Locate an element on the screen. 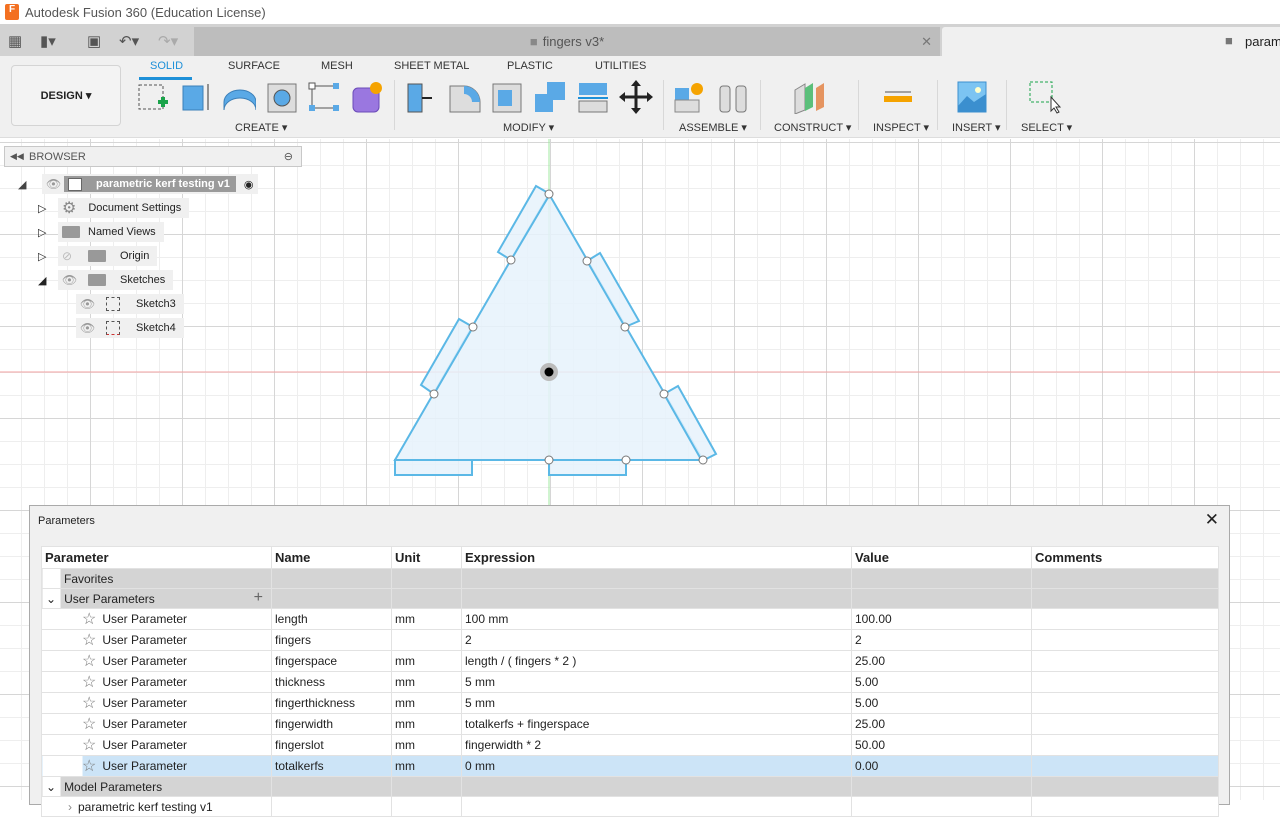 Image resolution: width=1280 pixels, height=817 pixels. expand-icon: › is located at coordinates (70, 807).